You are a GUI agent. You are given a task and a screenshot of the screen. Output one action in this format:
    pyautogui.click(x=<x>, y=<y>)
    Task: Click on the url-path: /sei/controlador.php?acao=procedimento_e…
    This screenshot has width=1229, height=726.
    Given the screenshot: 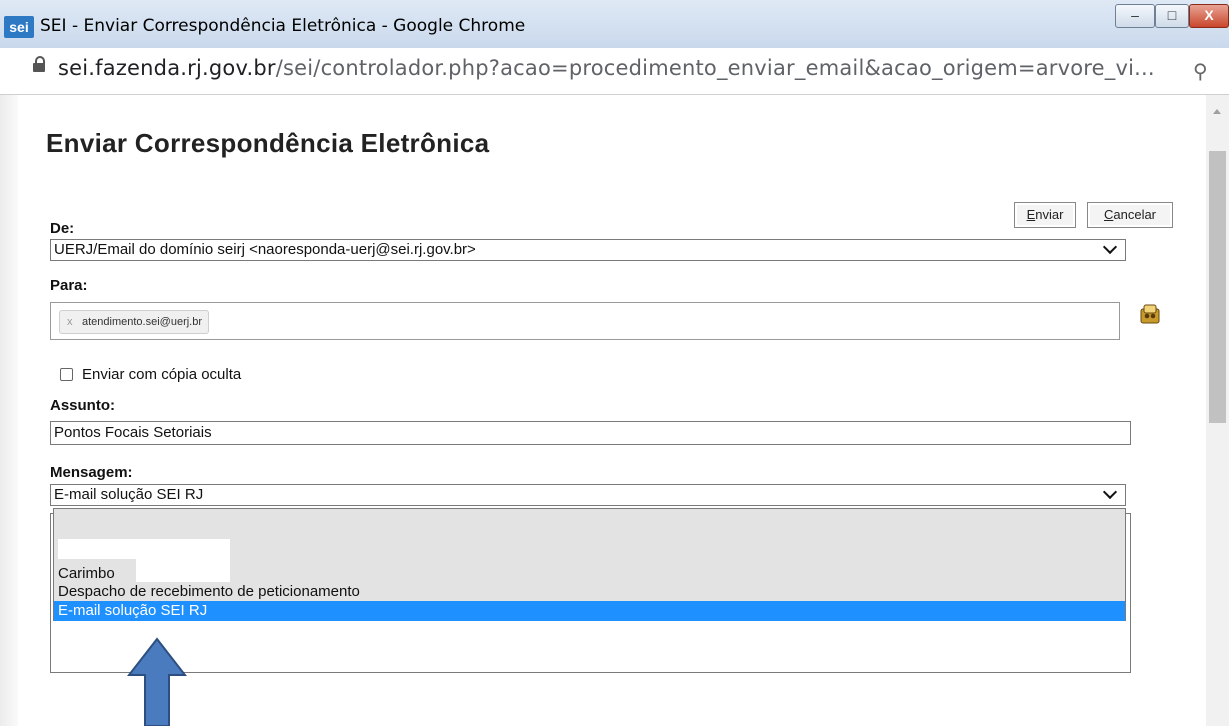 What is the action you would take?
    pyautogui.click(x=715, y=68)
    